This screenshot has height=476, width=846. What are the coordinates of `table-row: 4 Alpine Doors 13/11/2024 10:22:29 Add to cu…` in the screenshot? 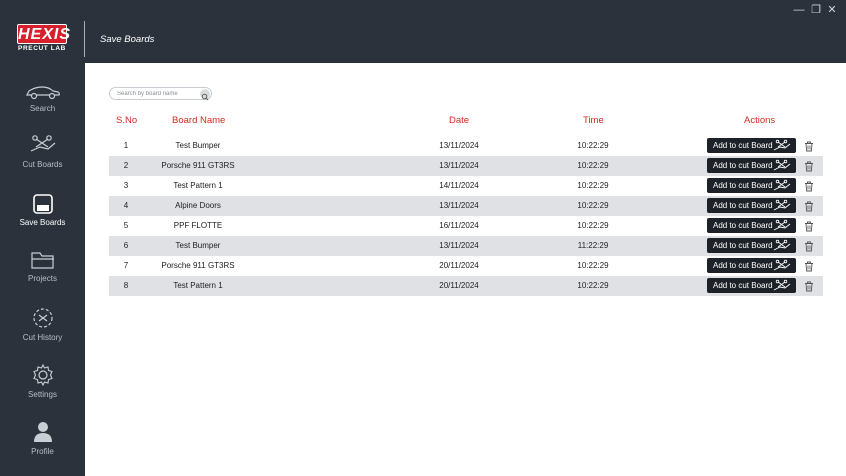 It's located at (466, 206).